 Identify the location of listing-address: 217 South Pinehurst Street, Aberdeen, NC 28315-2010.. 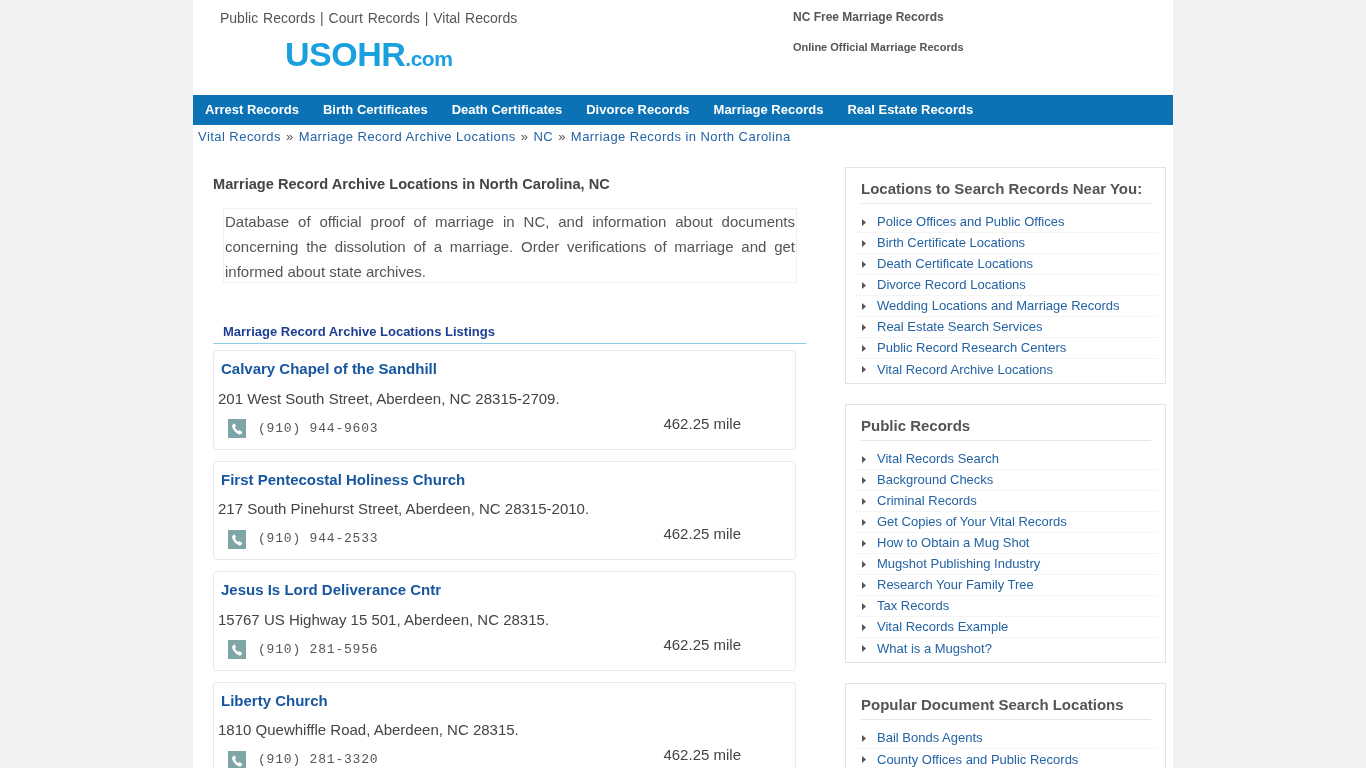
(404, 509).